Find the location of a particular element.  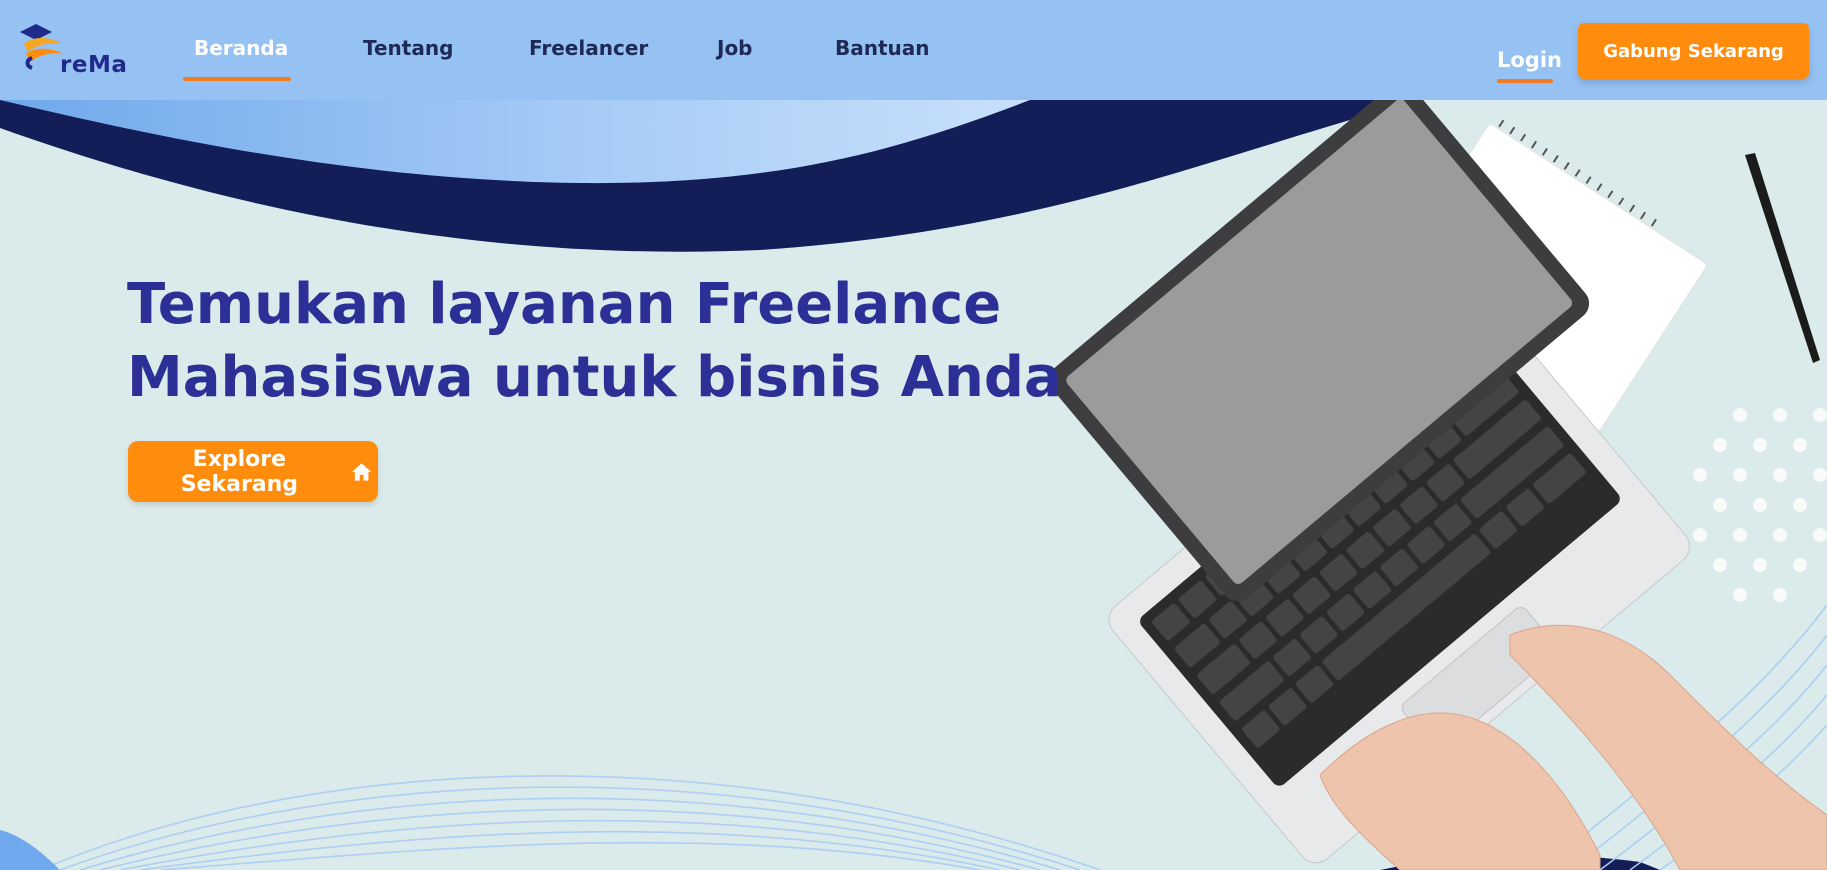

nav-item-job: Job is located at coordinates (735, 48).